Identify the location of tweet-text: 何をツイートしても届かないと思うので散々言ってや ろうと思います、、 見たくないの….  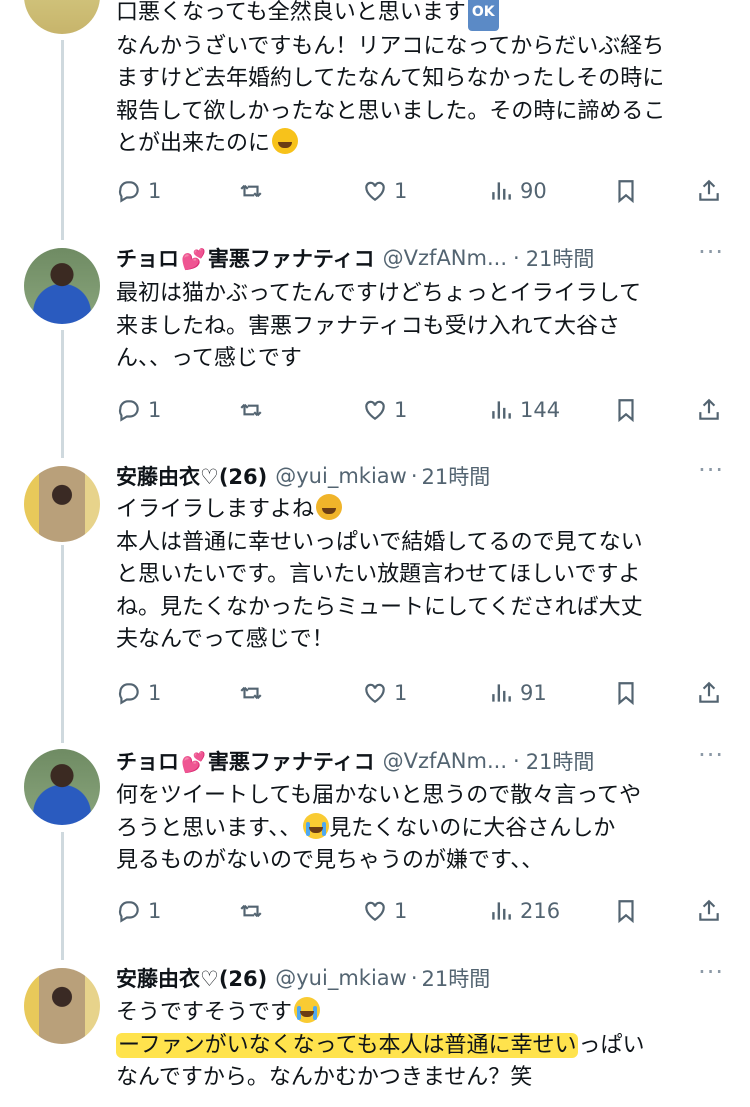
(379, 828).